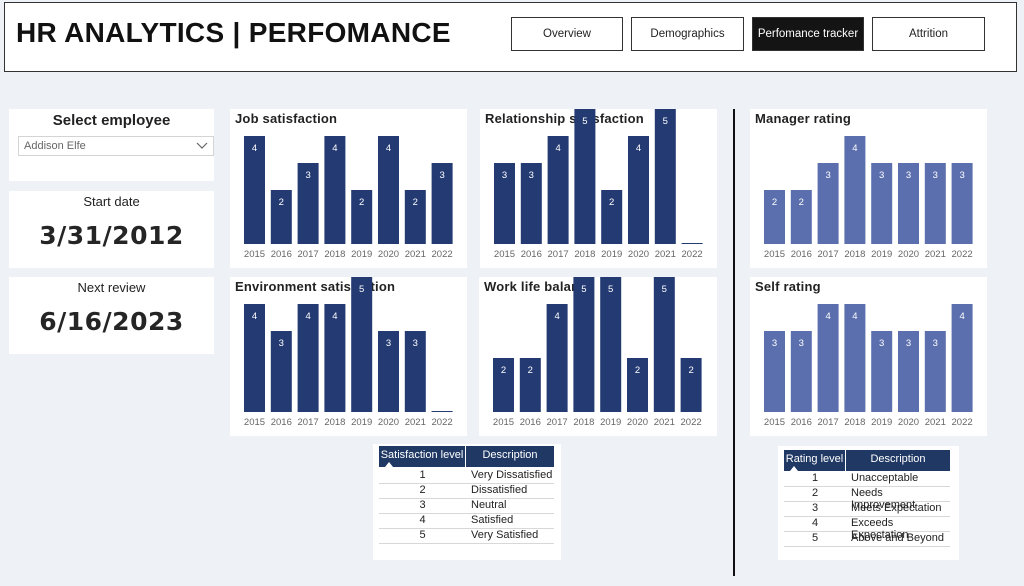 The height and width of the screenshot is (586, 1024). Describe the element at coordinates (598, 184) in the screenshot. I see `relationship-satisfaction-chart: 3 2015 3 2016 4 2017 5 2018 2 2019 4 2020 5 2021 2022` at that location.